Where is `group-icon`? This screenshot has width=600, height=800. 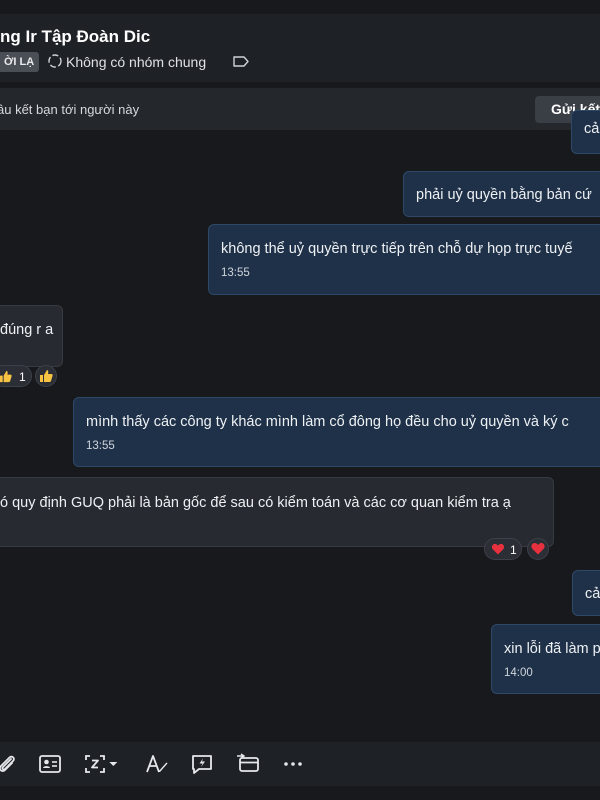 group-icon is located at coordinates (55, 61).